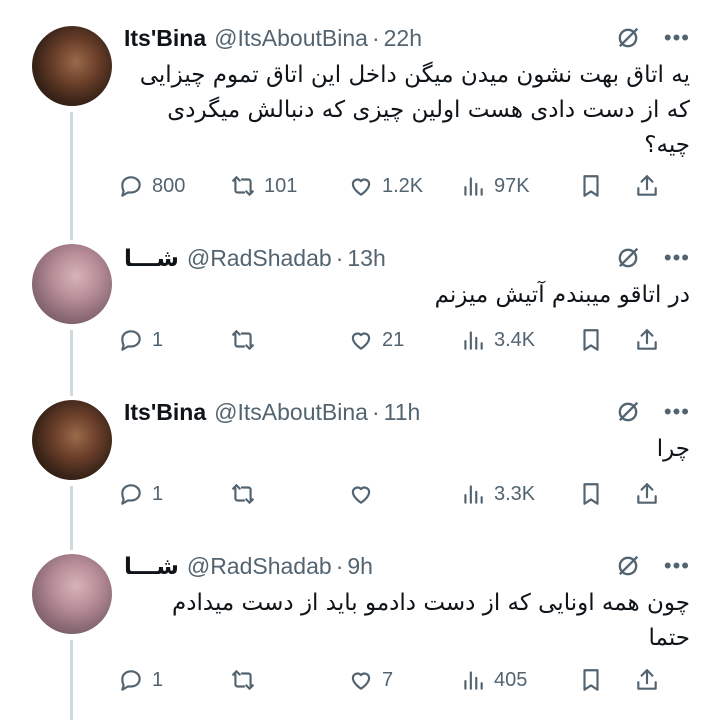 The height and width of the screenshot is (720, 720). Describe the element at coordinates (366, 258) in the screenshot. I see `timestamp: 13h` at that location.